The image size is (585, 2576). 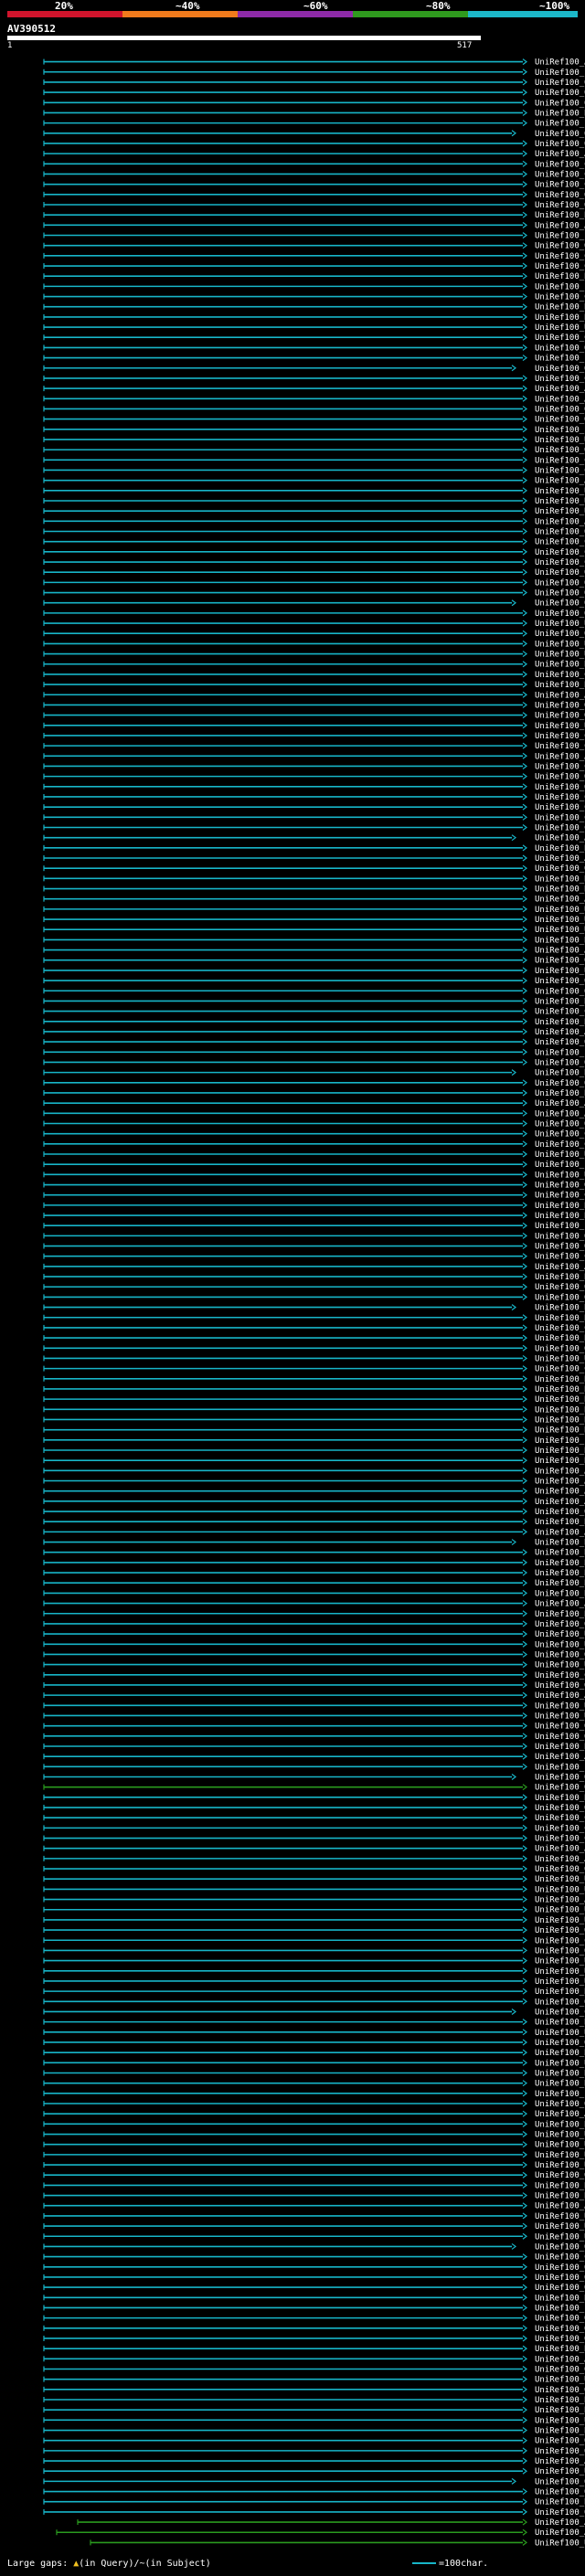 I want to click on hit-row: UniRef100_B6HF51, so click(x=314, y=685).